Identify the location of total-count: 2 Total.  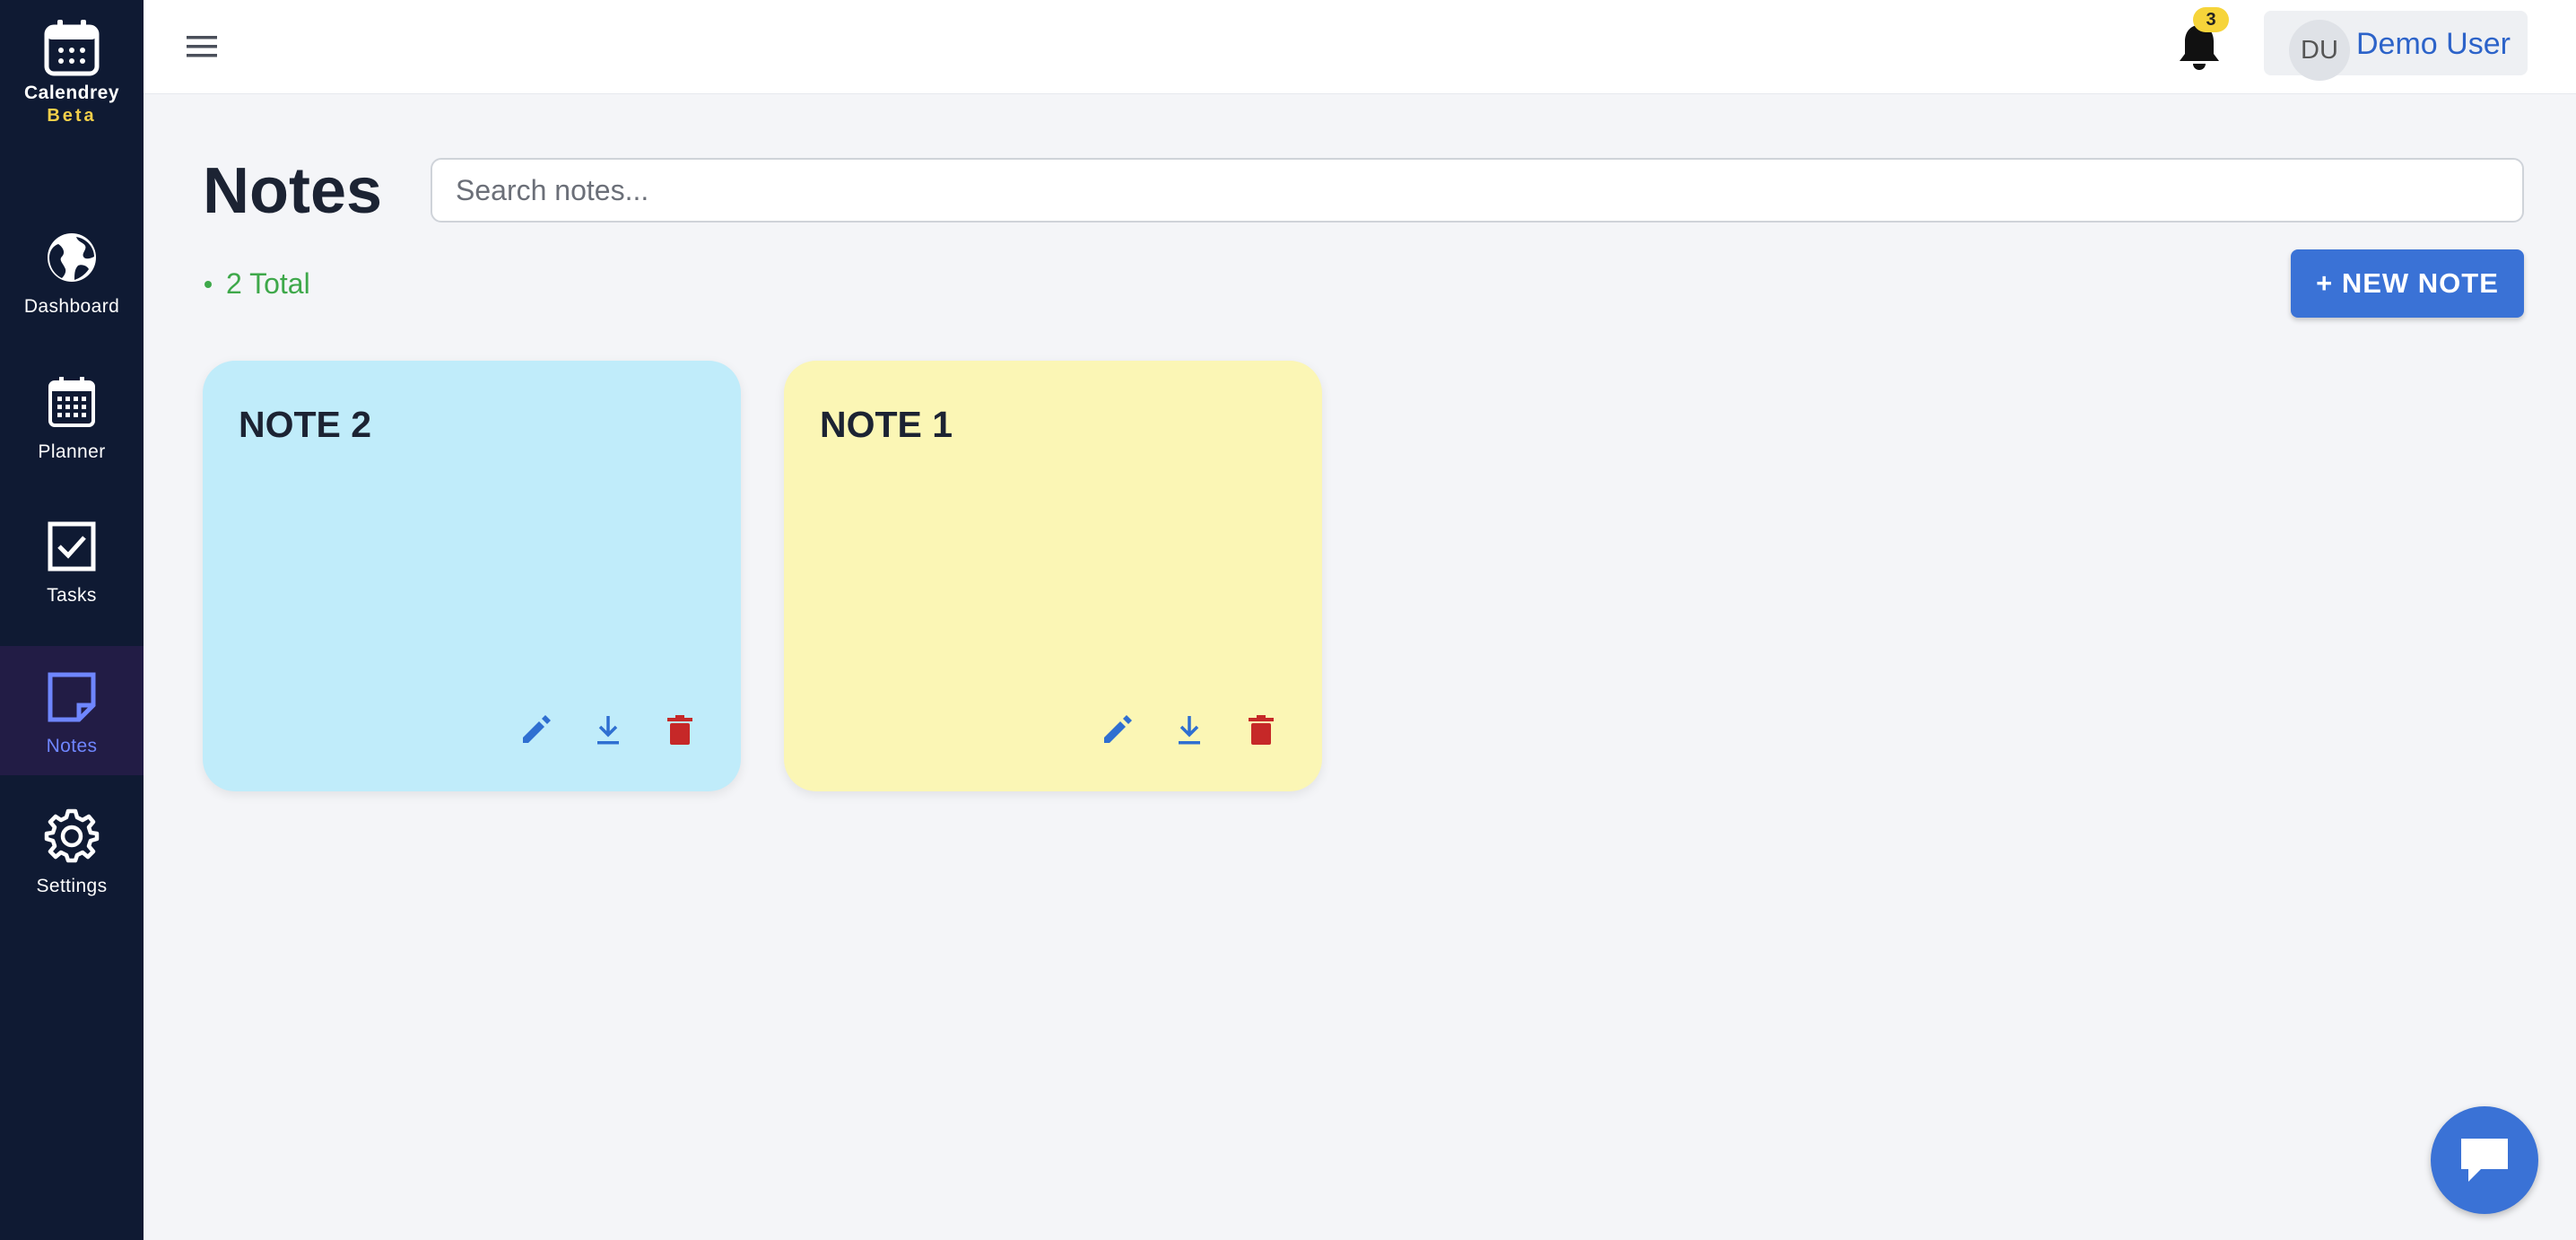
(257, 284).